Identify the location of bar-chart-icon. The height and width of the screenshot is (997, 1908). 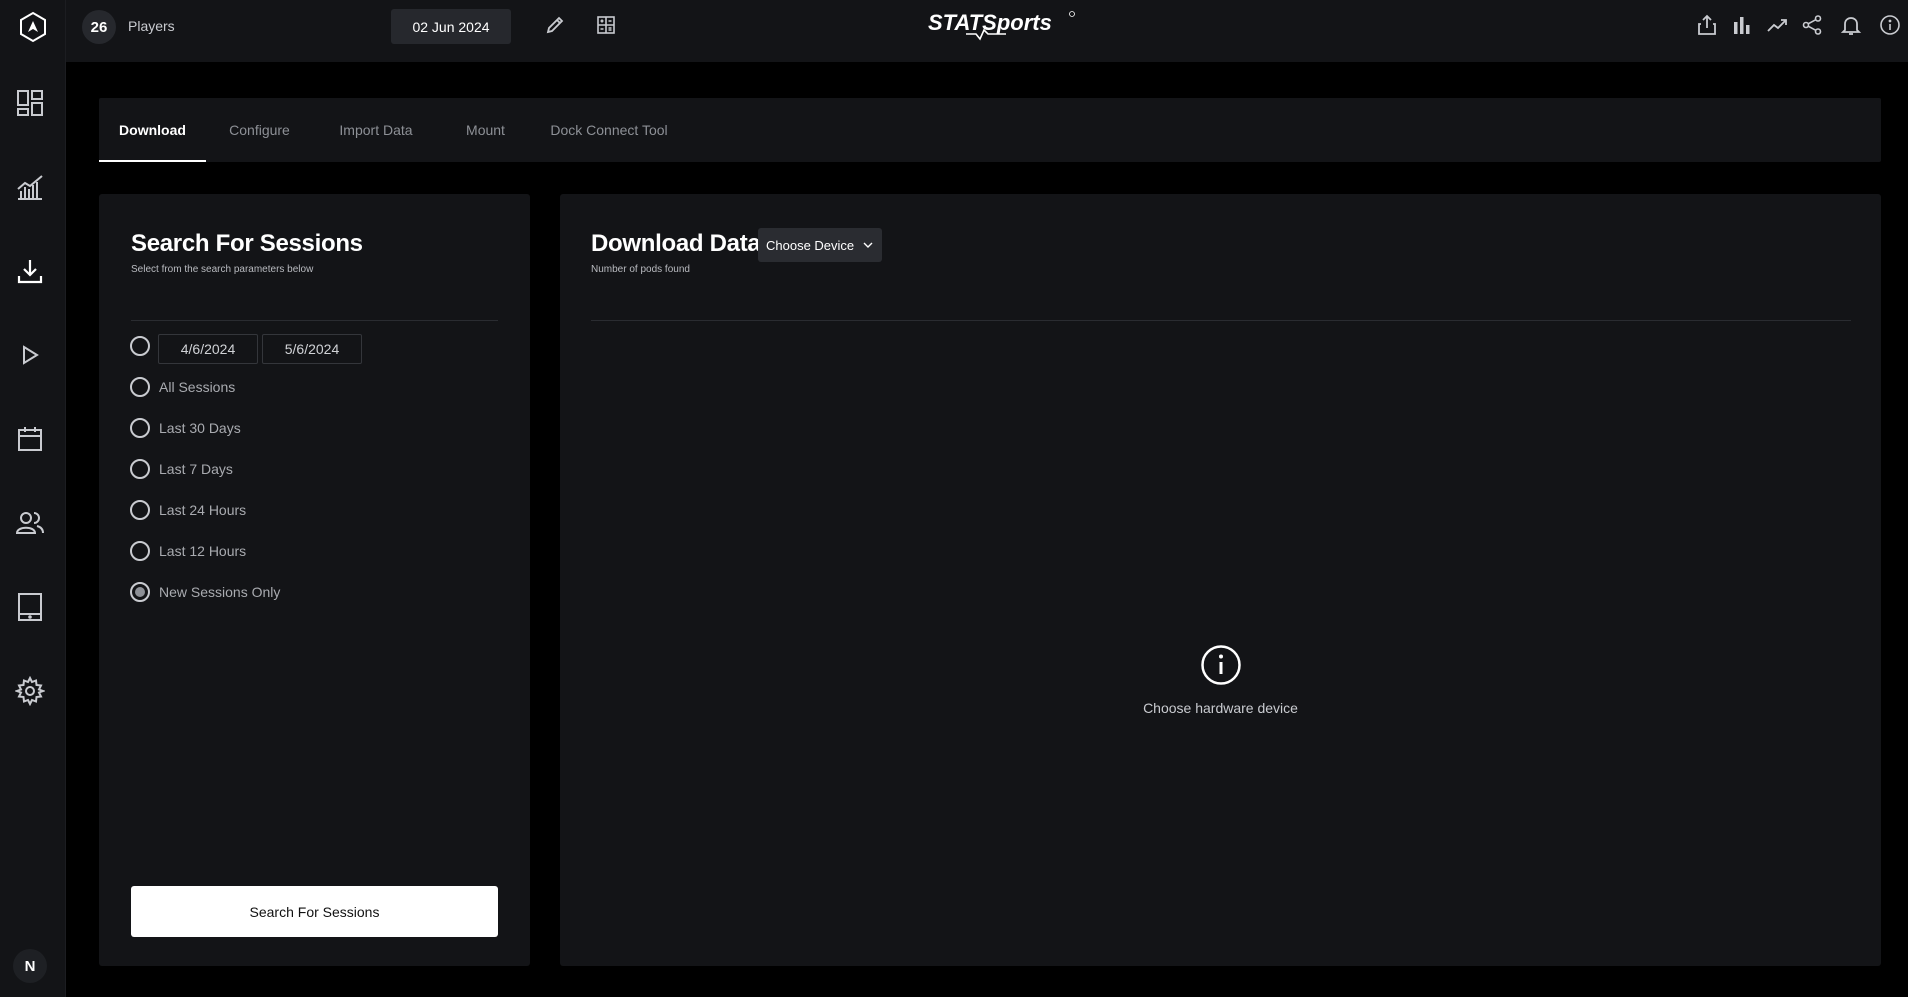
(1742, 25).